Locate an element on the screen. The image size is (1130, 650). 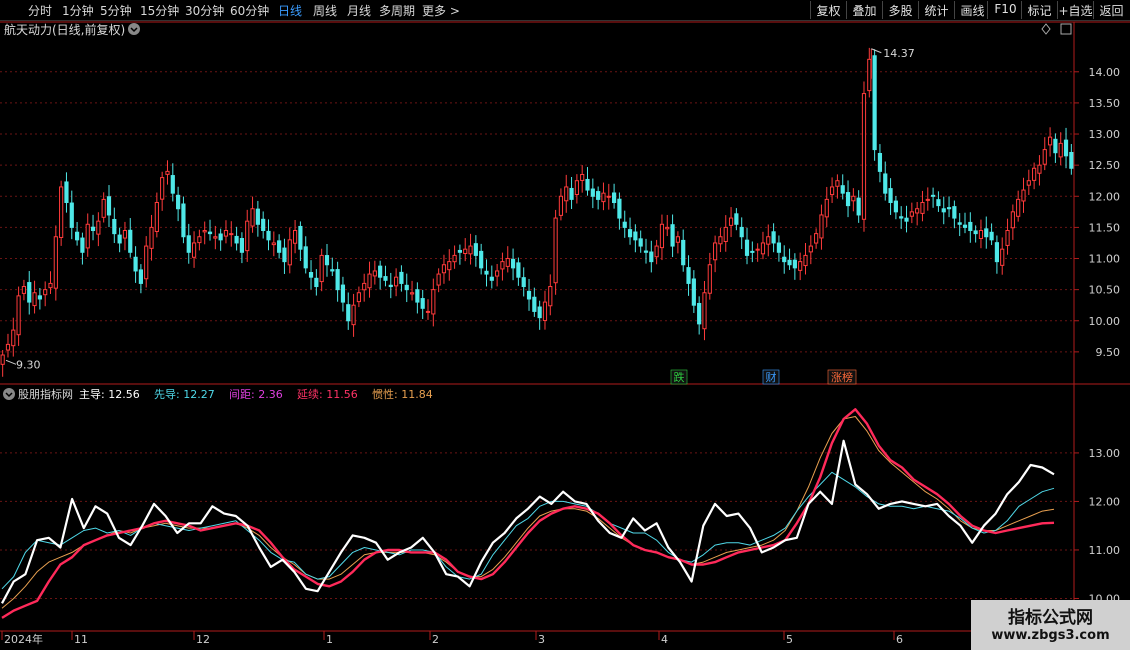
low-price-label: 9.30 is located at coordinates (28, 364).